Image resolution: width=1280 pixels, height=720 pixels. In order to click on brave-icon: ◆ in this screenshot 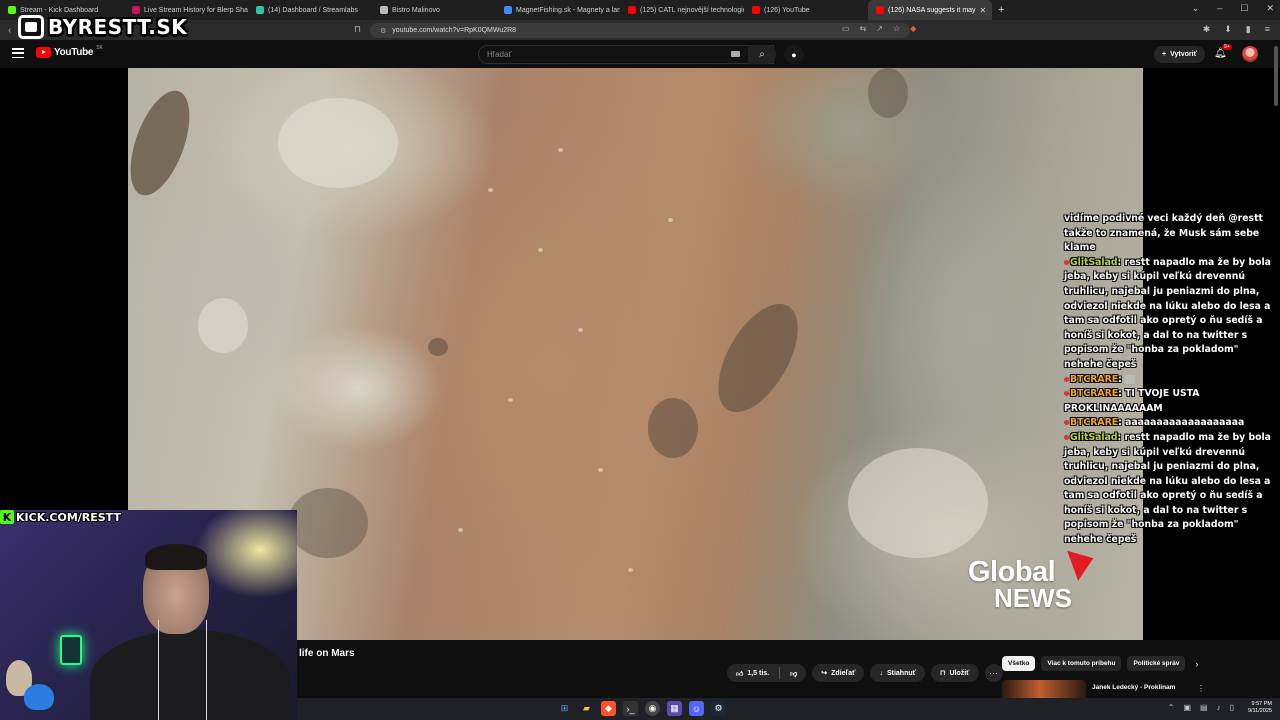, I will do `click(608, 708)`.